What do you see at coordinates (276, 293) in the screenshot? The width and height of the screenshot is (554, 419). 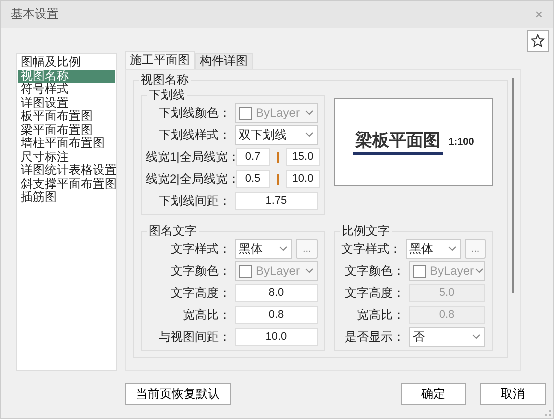 I see `input-field: 8.0` at bounding box center [276, 293].